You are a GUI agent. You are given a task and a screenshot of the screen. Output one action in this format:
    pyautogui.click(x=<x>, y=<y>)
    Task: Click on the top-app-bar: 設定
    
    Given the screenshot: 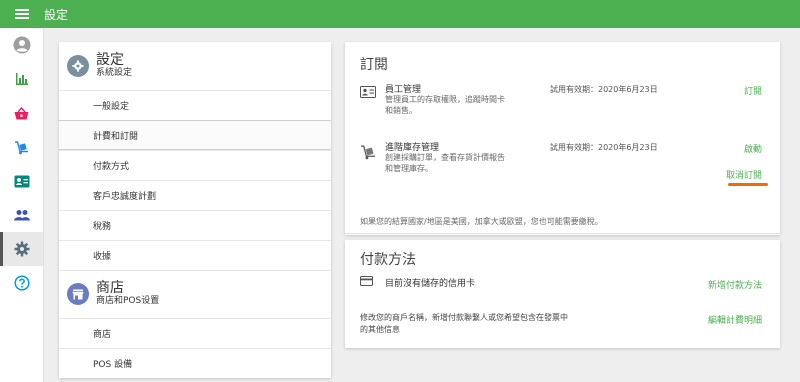 What is the action you would take?
    pyautogui.click(x=400, y=14)
    